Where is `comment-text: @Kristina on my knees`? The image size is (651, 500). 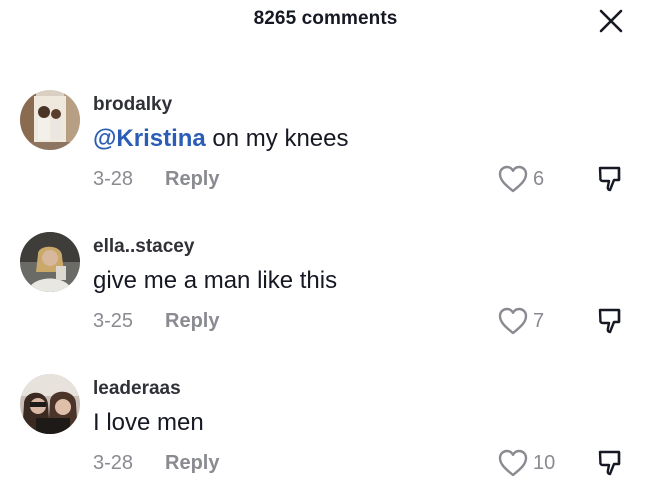 comment-text: @Kristina on my knees is located at coordinates (221, 139).